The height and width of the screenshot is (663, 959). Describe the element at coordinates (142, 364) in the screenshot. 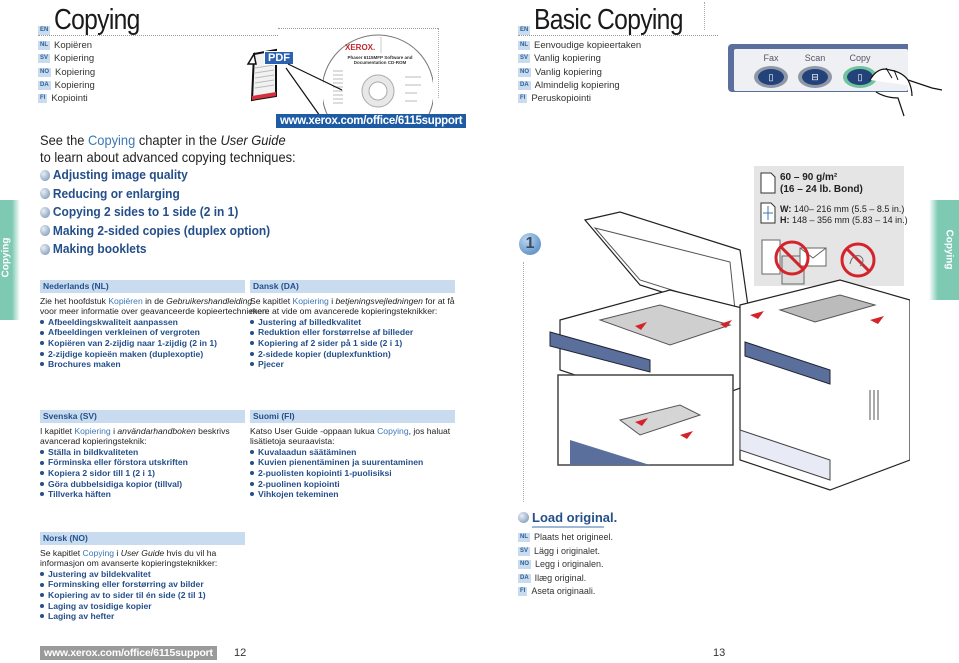

I see `lang-list-item: Brochures maken` at that location.